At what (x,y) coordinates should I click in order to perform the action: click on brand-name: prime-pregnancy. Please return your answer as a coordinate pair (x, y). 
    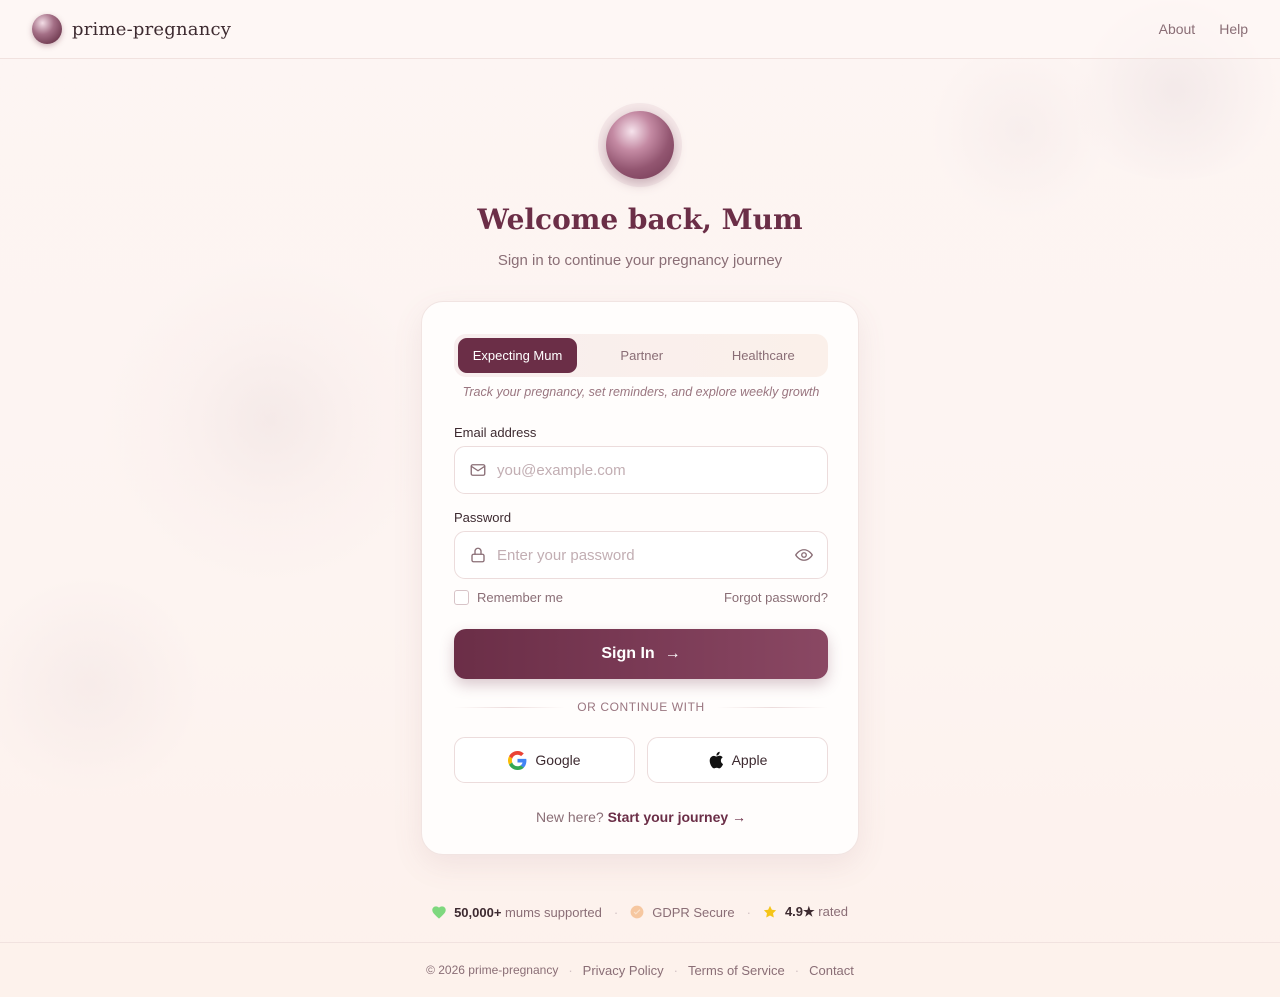
    Looking at the image, I should click on (152, 29).